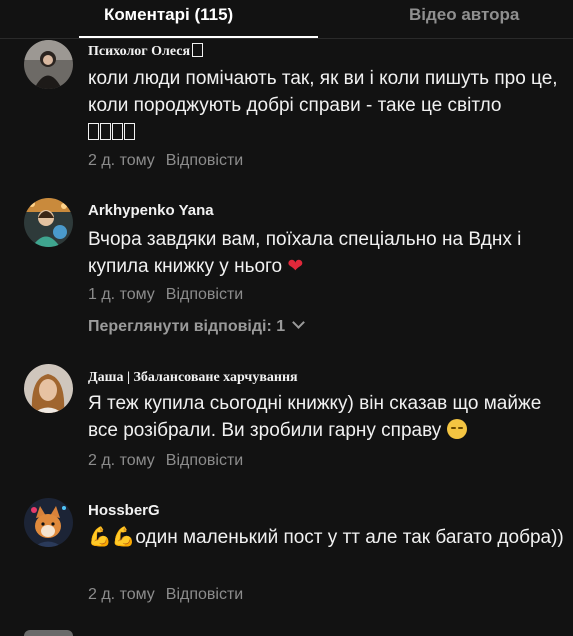 This screenshot has width=573, height=636. Describe the element at coordinates (286, 19) in the screenshot. I see `comments-tab-bar: Коментарі (115) Відео автора` at that location.